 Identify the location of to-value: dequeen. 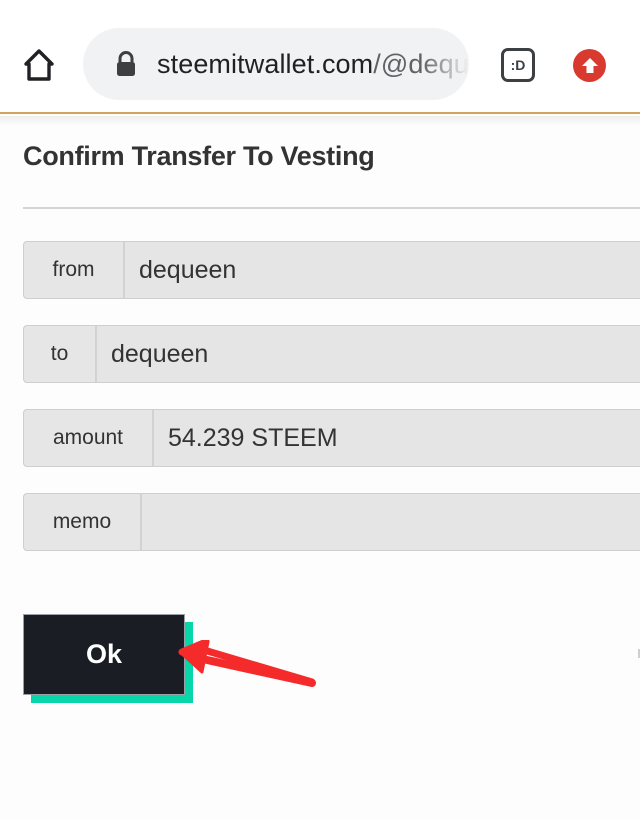
(368, 354).